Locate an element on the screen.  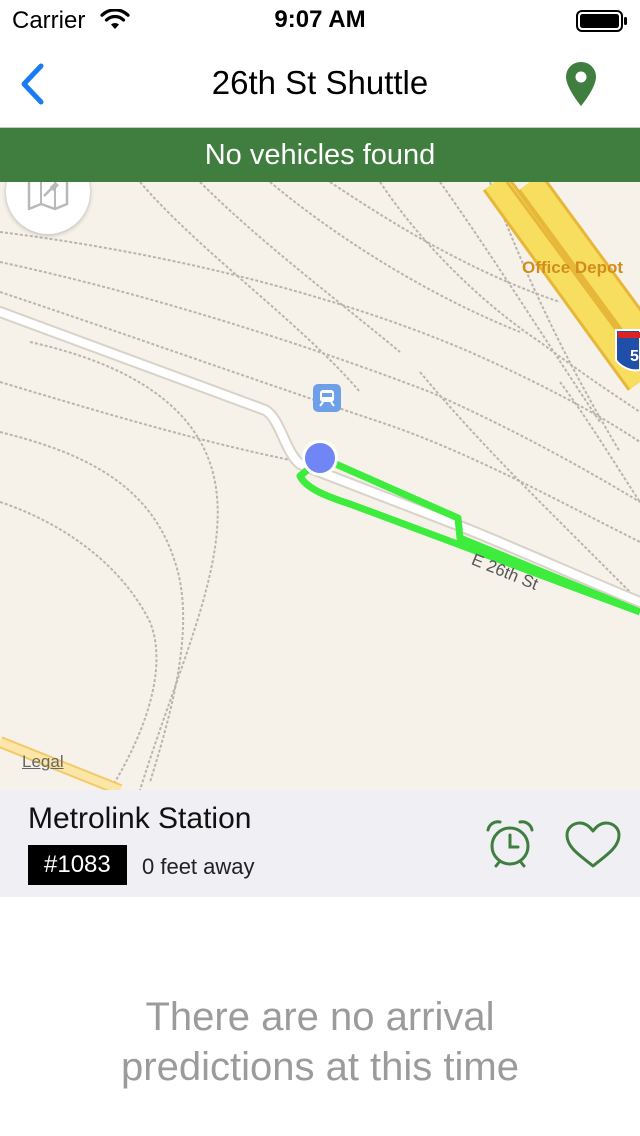
favorite-button is located at coordinates (593, 845).